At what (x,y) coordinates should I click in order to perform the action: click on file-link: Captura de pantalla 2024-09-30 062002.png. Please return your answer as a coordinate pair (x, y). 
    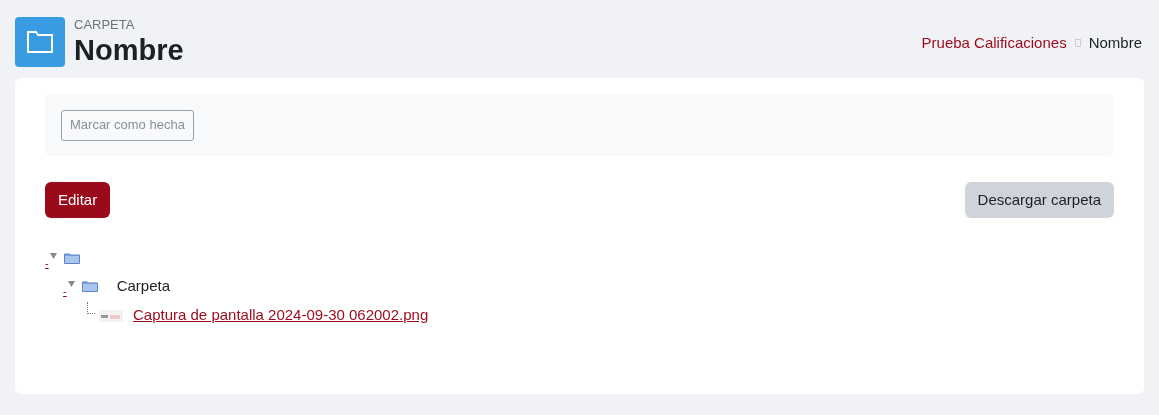
    Looking at the image, I should click on (281, 314).